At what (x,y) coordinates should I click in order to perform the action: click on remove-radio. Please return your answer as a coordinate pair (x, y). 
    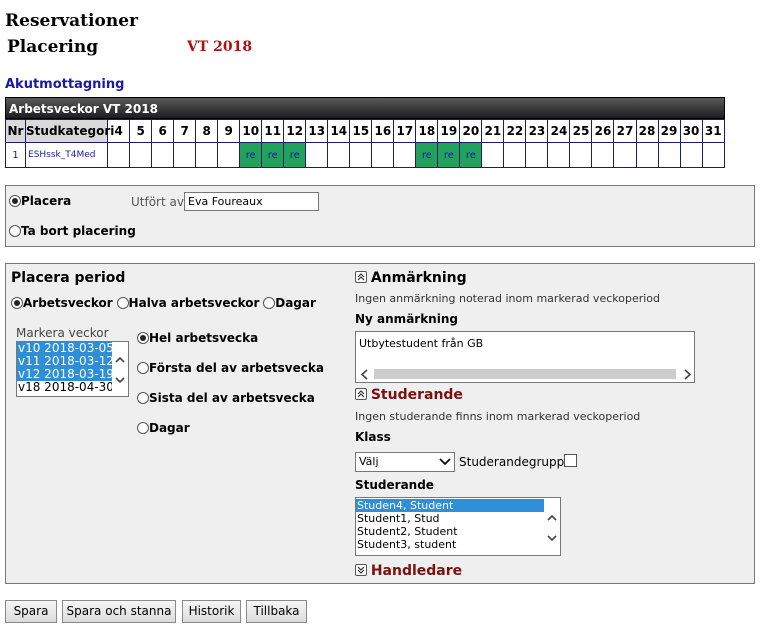
    Looking at the image, I should click on (15, 231).